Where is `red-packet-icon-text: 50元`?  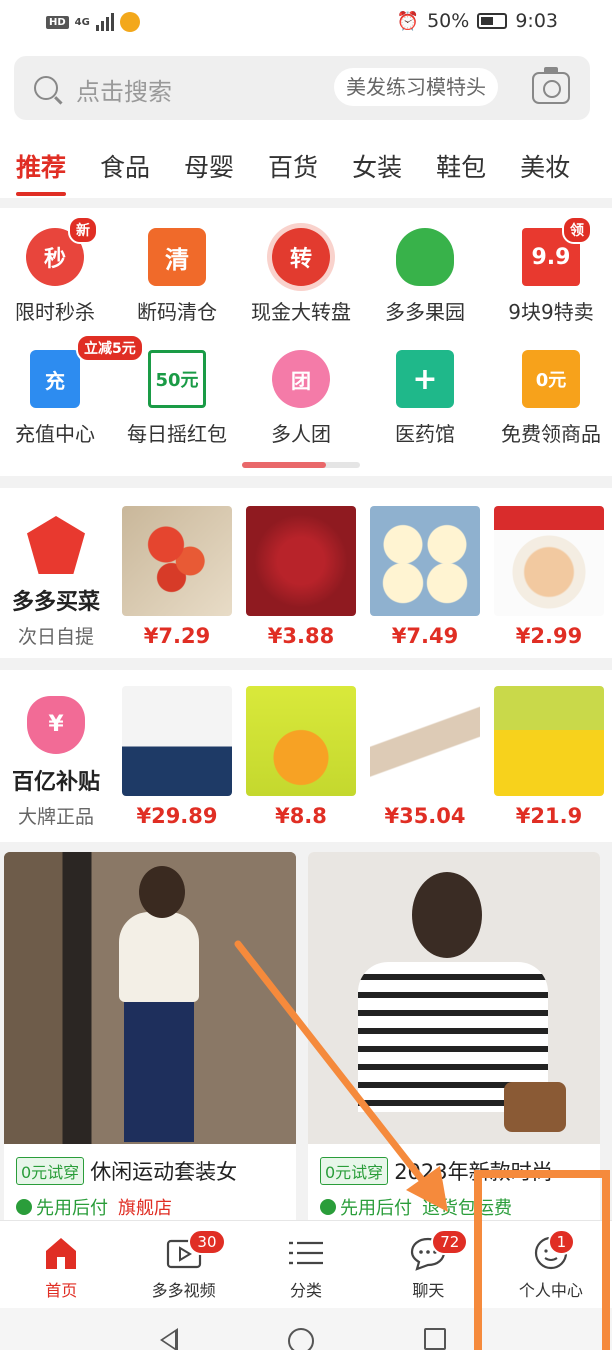
red-packet-icon-text: 50元 is located at coordinates (177, 380).